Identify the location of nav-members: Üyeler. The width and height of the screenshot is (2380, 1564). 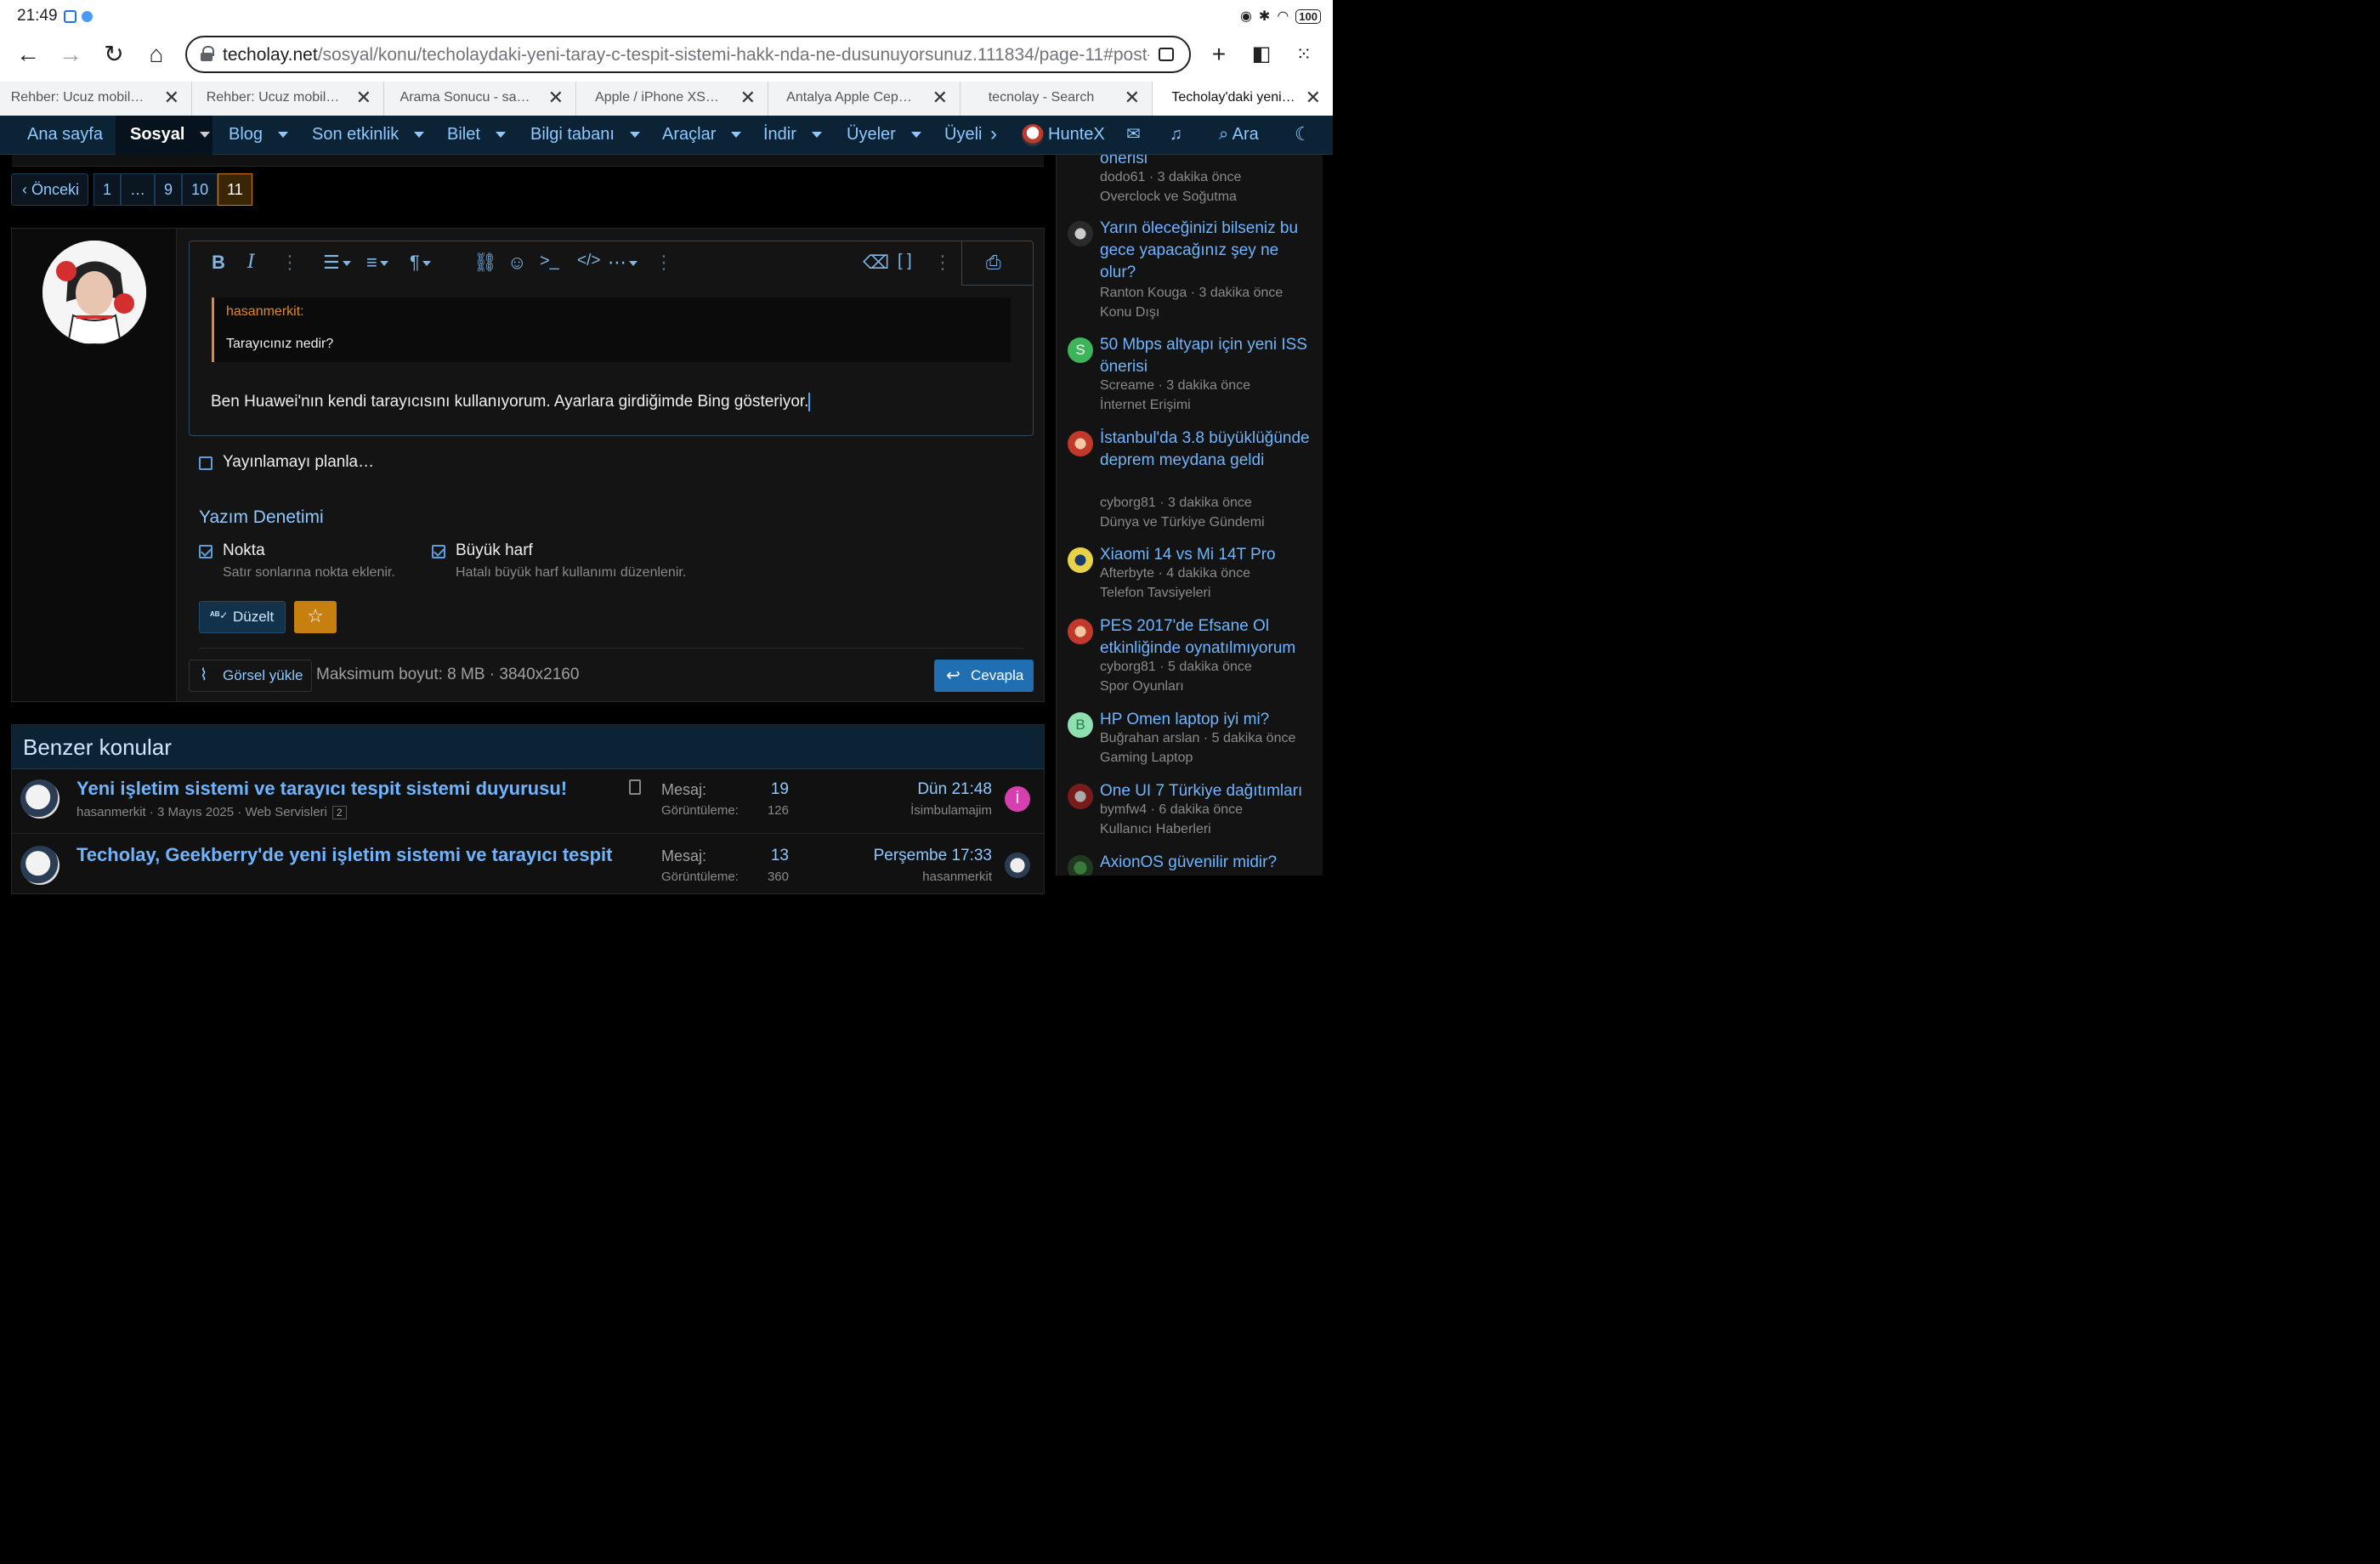
(884, 135).